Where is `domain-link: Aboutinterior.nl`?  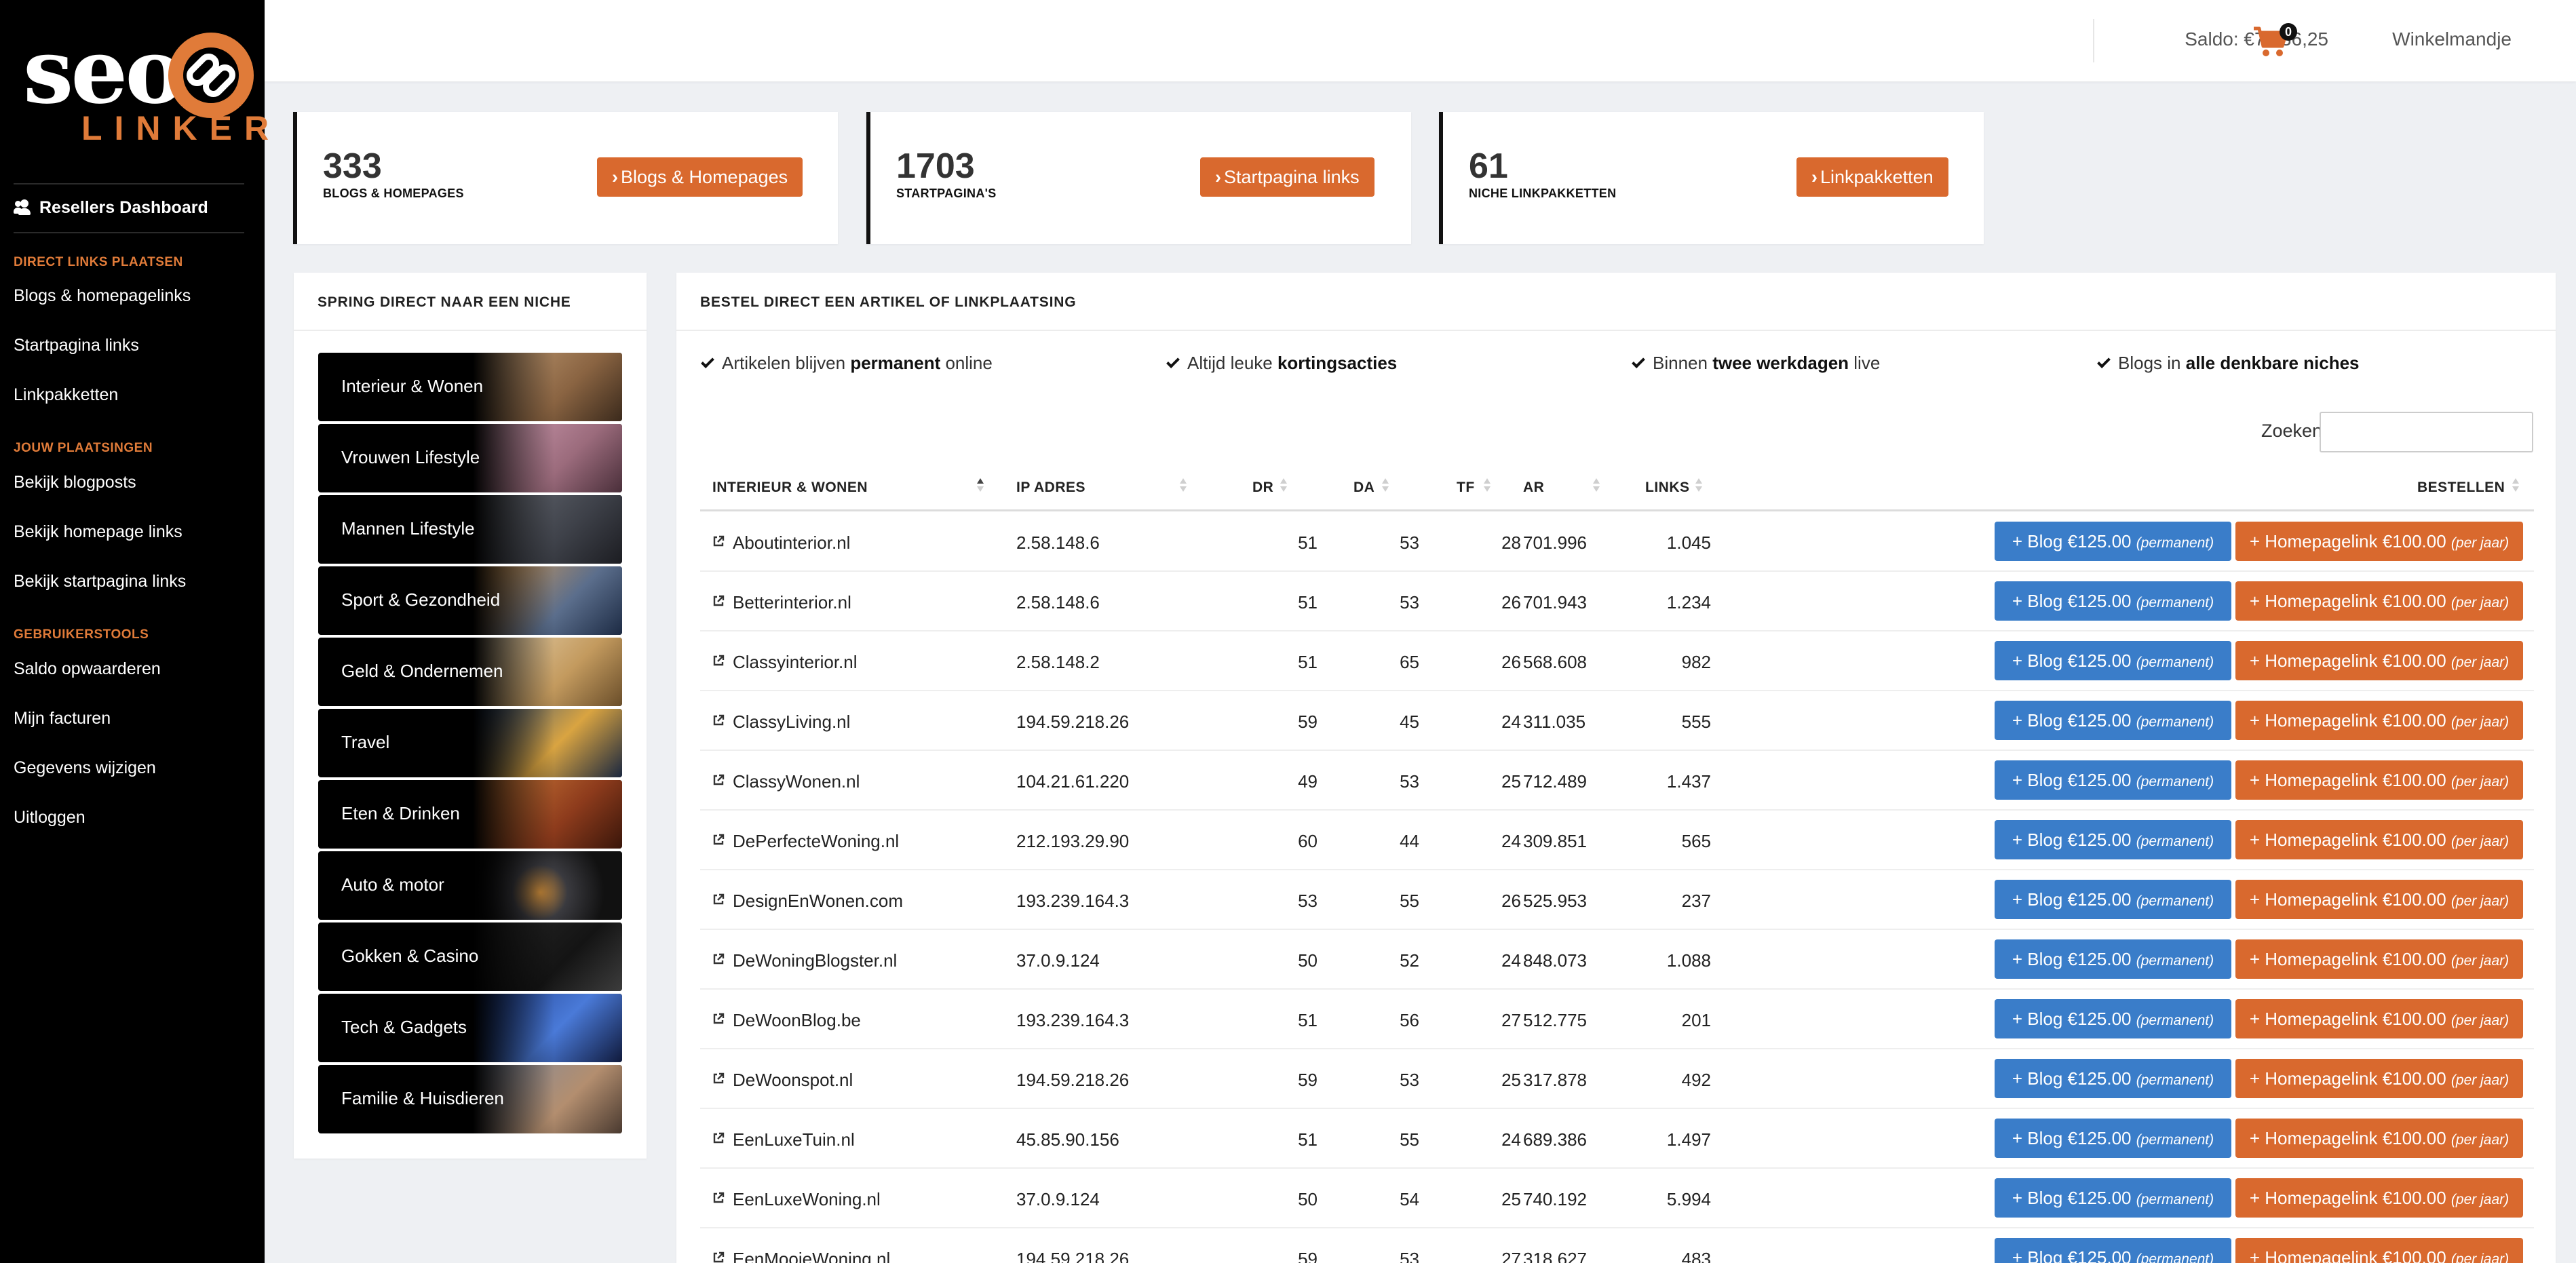
domain-link: Aboutinterior.nl is located at coordinates (791, 542).